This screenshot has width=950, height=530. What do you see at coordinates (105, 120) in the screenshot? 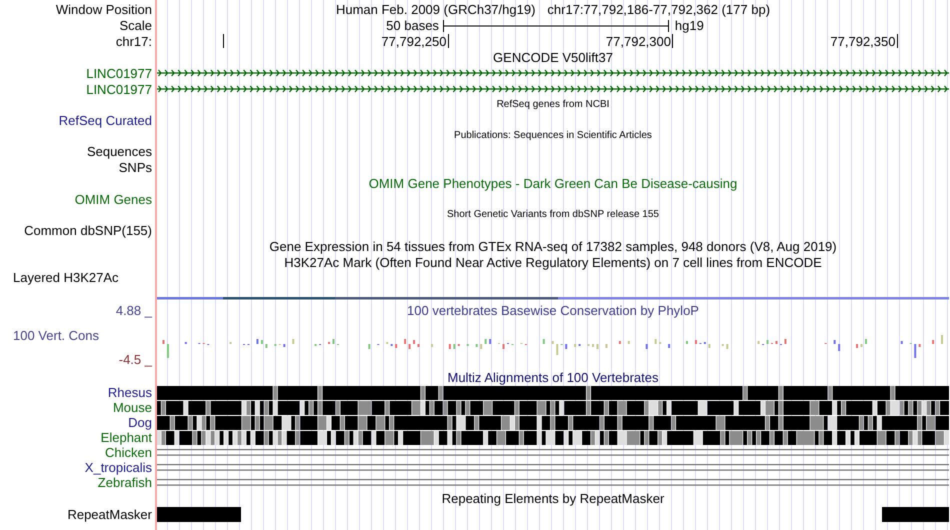
I see `track-label: RefSeq Curated` at bounding box center [105, 120].